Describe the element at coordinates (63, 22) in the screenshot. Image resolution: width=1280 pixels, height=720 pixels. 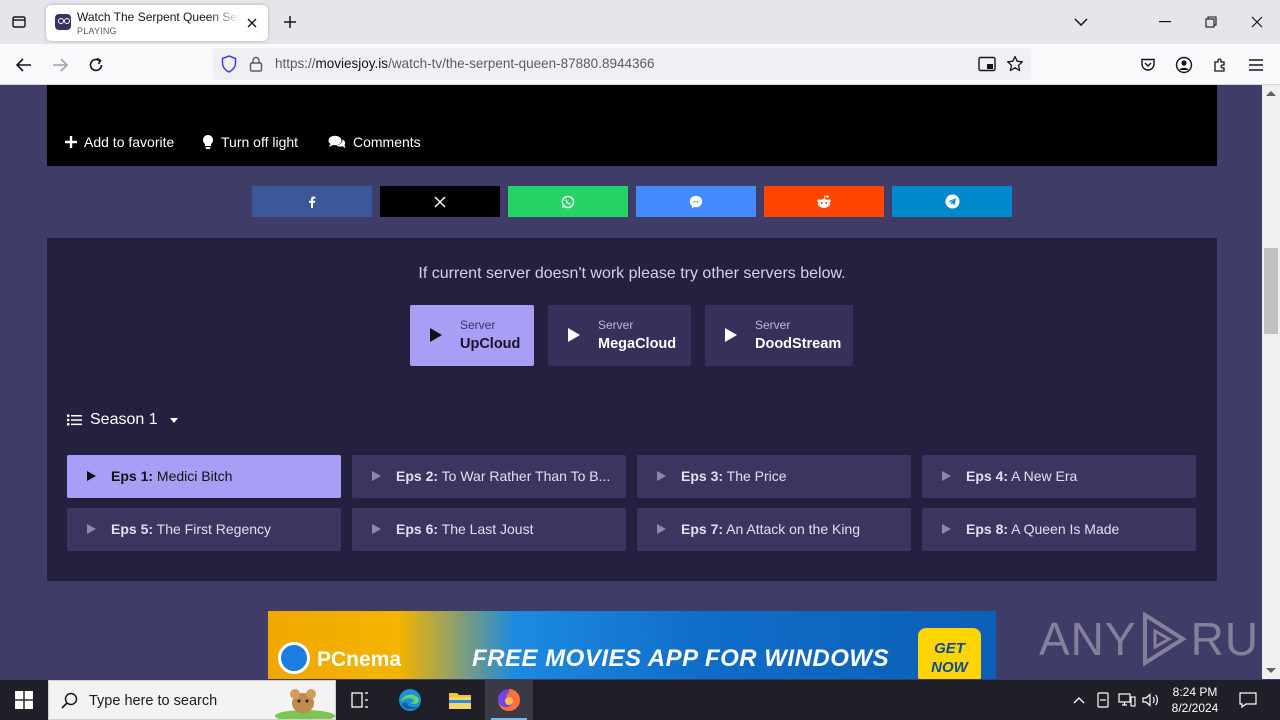
I see `site-favicon-icon` at that location.